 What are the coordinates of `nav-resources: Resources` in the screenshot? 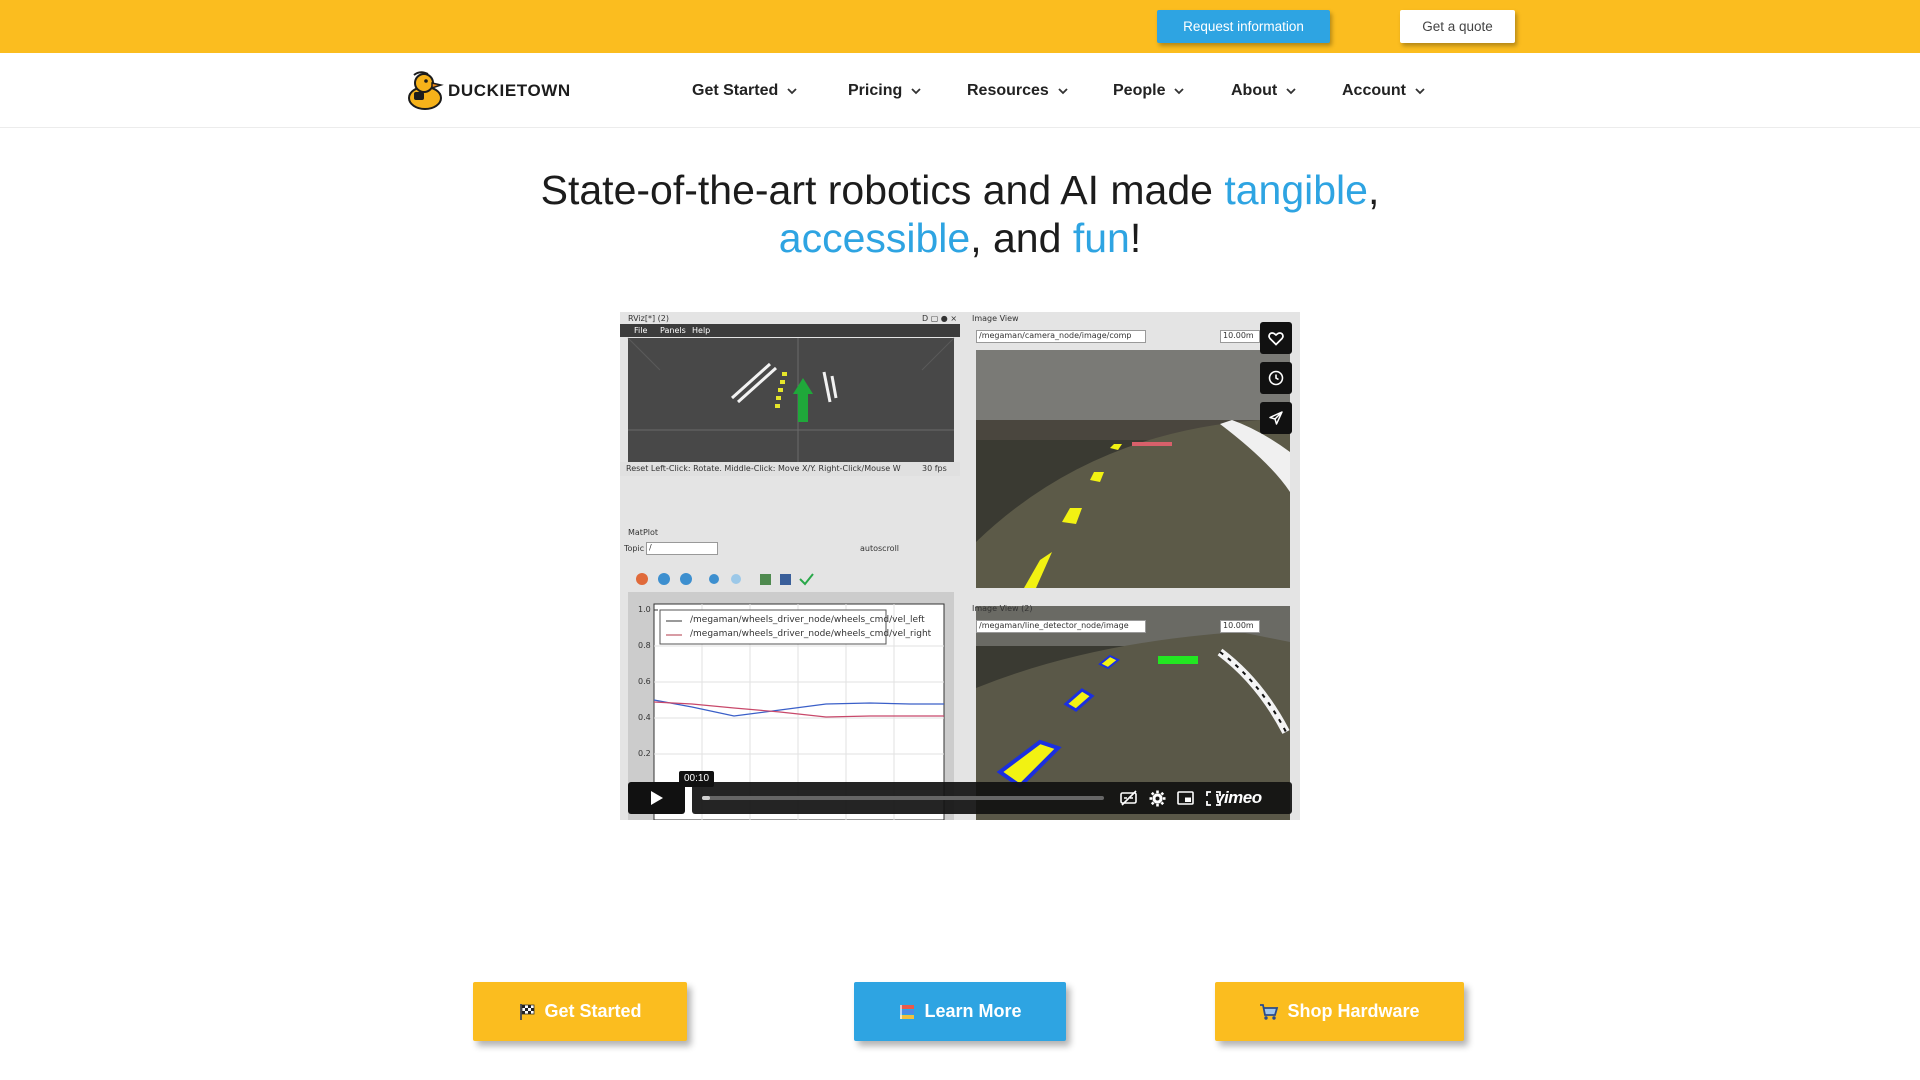 It's located at (1017, 91).